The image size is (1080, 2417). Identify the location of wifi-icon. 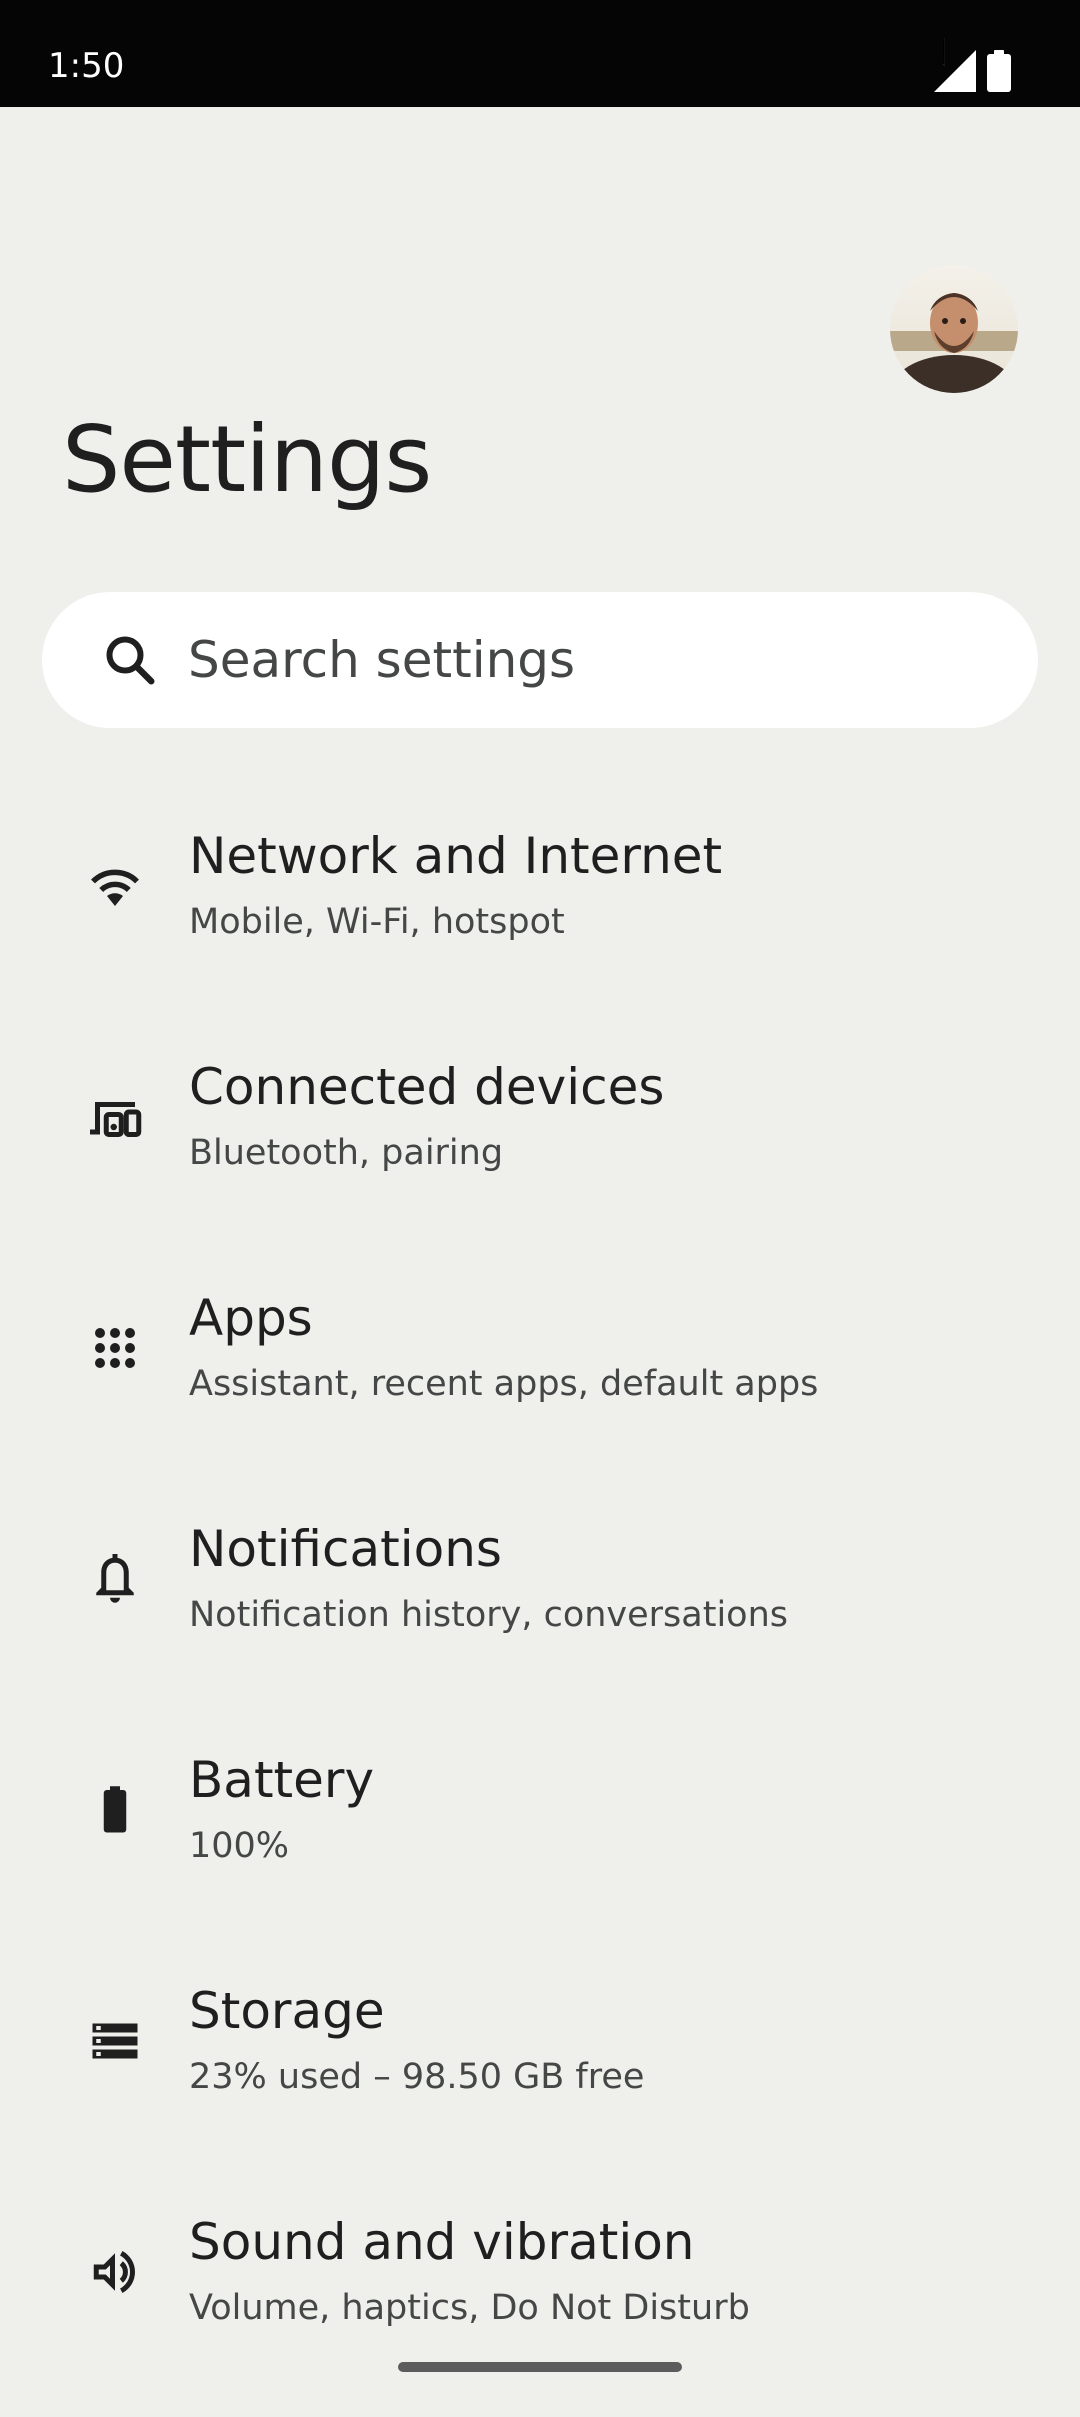
(115, 886).